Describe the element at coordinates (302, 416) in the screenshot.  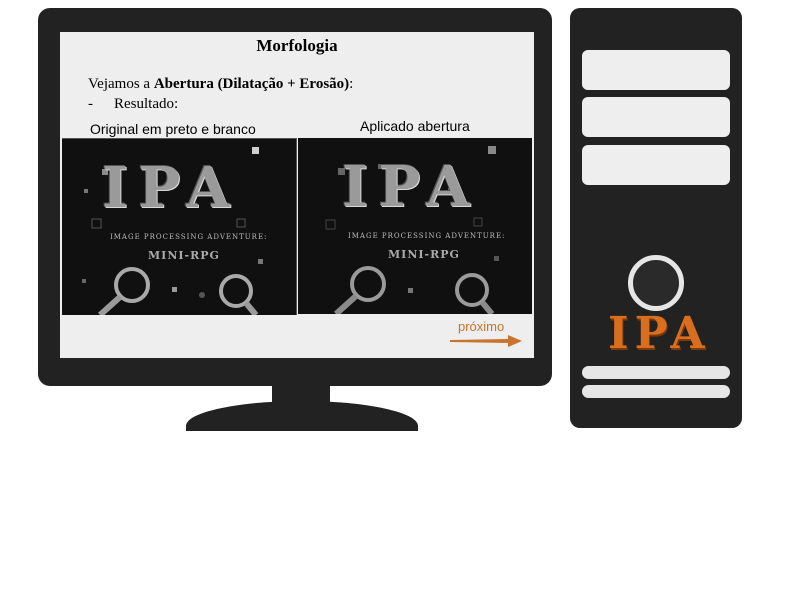
I see `monitor-stand-base` at that location.